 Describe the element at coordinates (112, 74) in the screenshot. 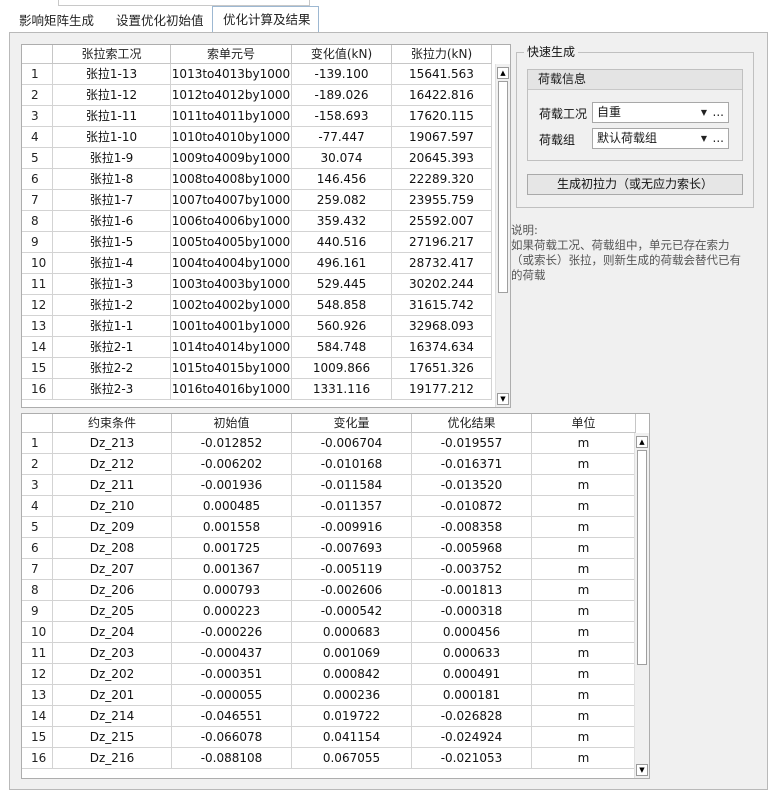

I see `cell-case: 张拉1-13` at that location.